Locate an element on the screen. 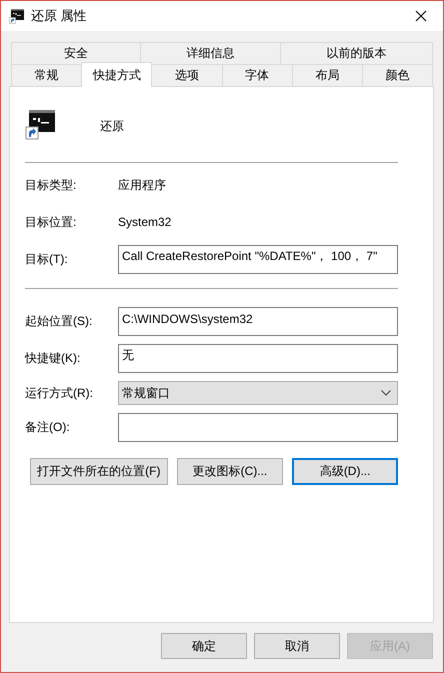  field-label: 目标类型: is located at coordinates (51, 185).